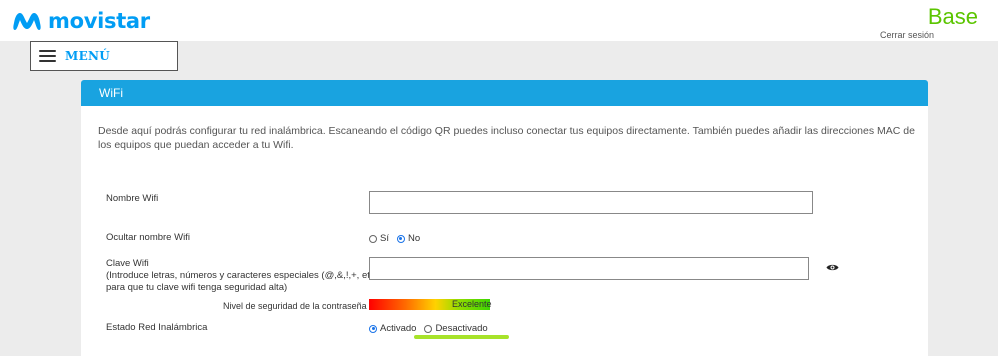 This screenshot has width=998, height=356. Describe the element at coordinates (414, 238) in the screenshot. I see `hide-name-no-label: No` at that location.